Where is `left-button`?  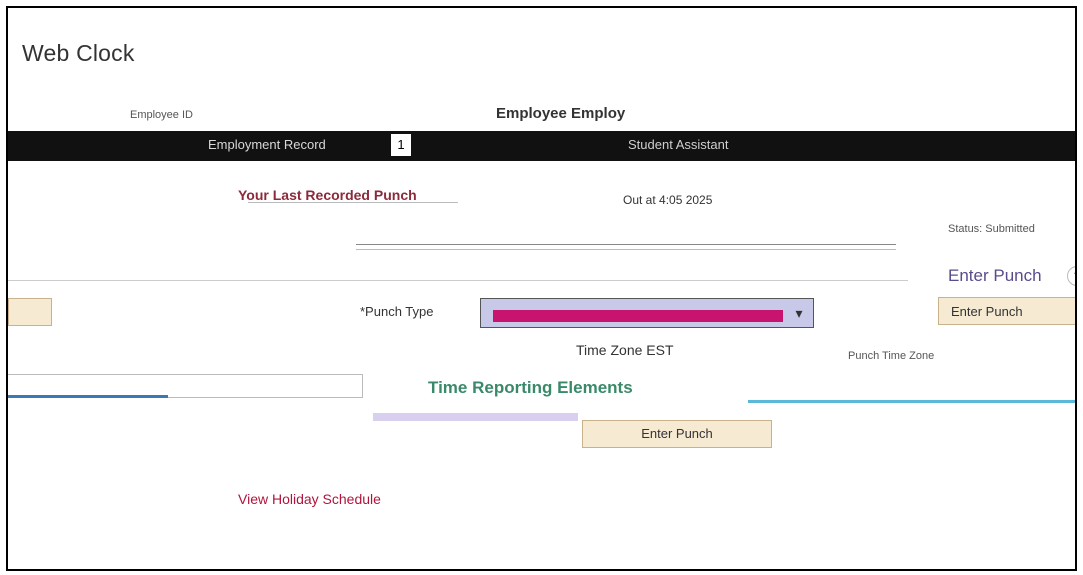 left-button is located at coordinates (30, 312).